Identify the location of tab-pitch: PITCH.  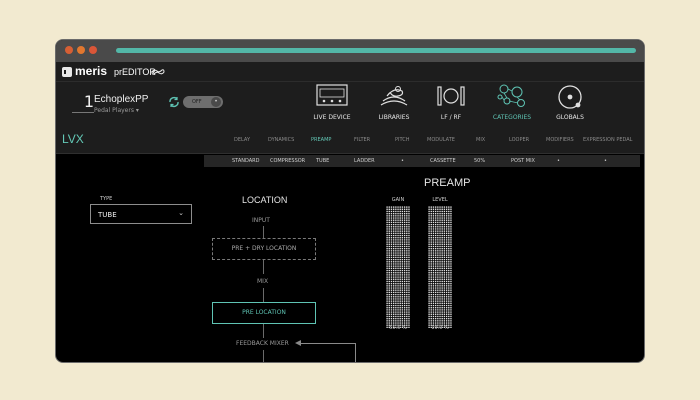
(402, 140).